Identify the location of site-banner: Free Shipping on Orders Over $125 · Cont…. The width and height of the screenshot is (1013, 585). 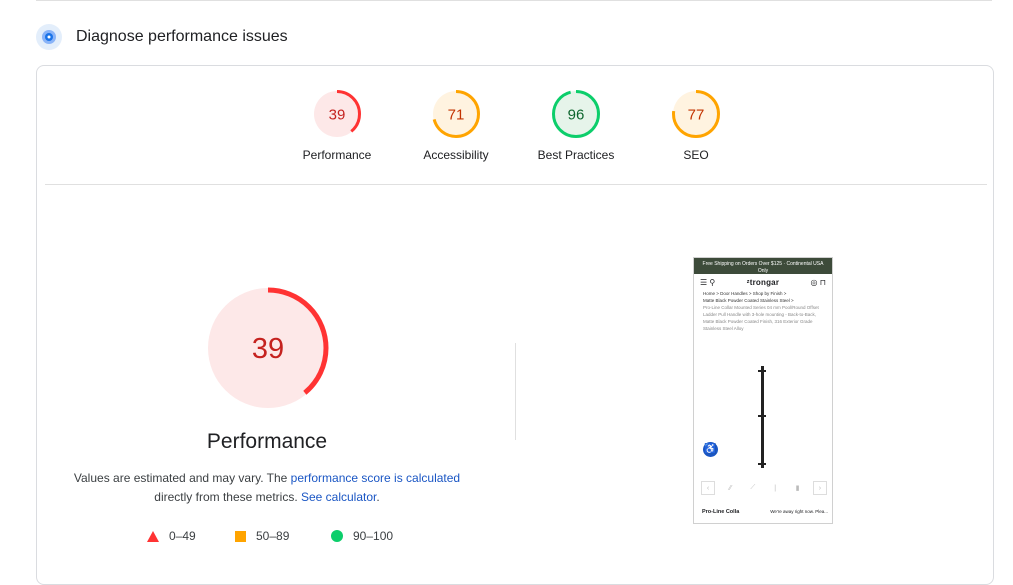
(763, 266).